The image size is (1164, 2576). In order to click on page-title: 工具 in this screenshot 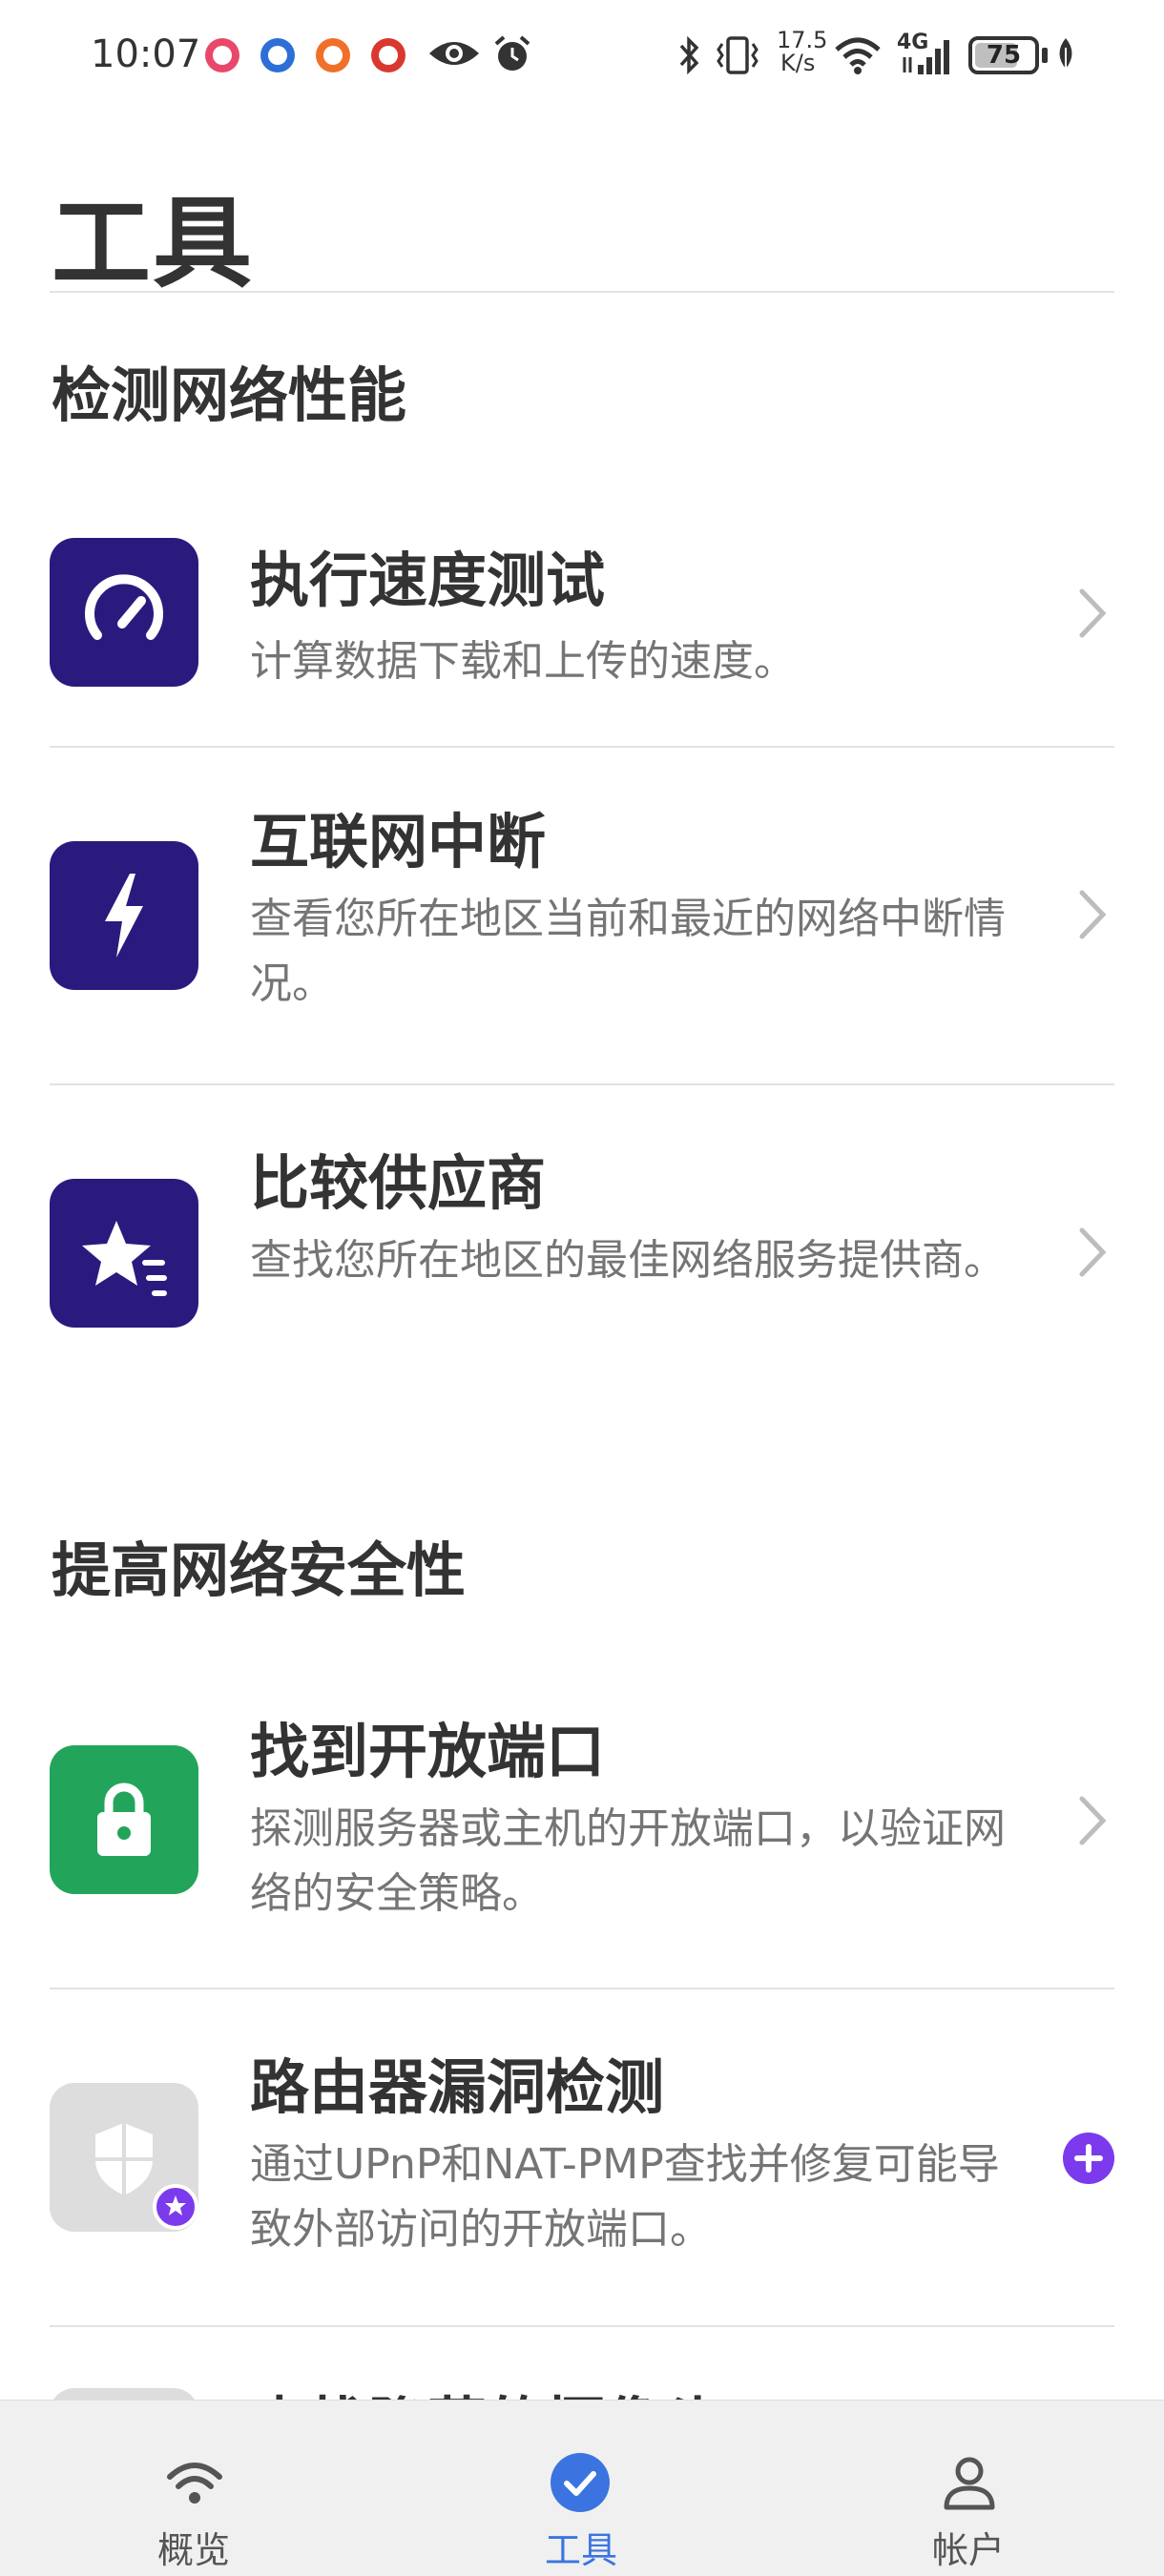, I will do `click(153, 243)`.